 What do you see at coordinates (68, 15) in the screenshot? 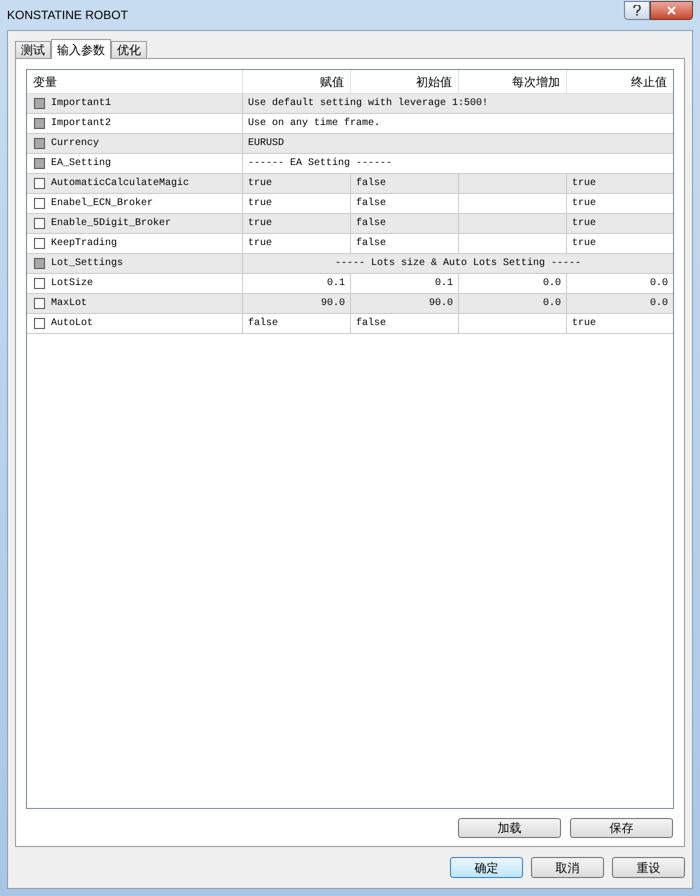
I see `window-title: KONSTATINE ROBOT` at bounding box center [68, 15].